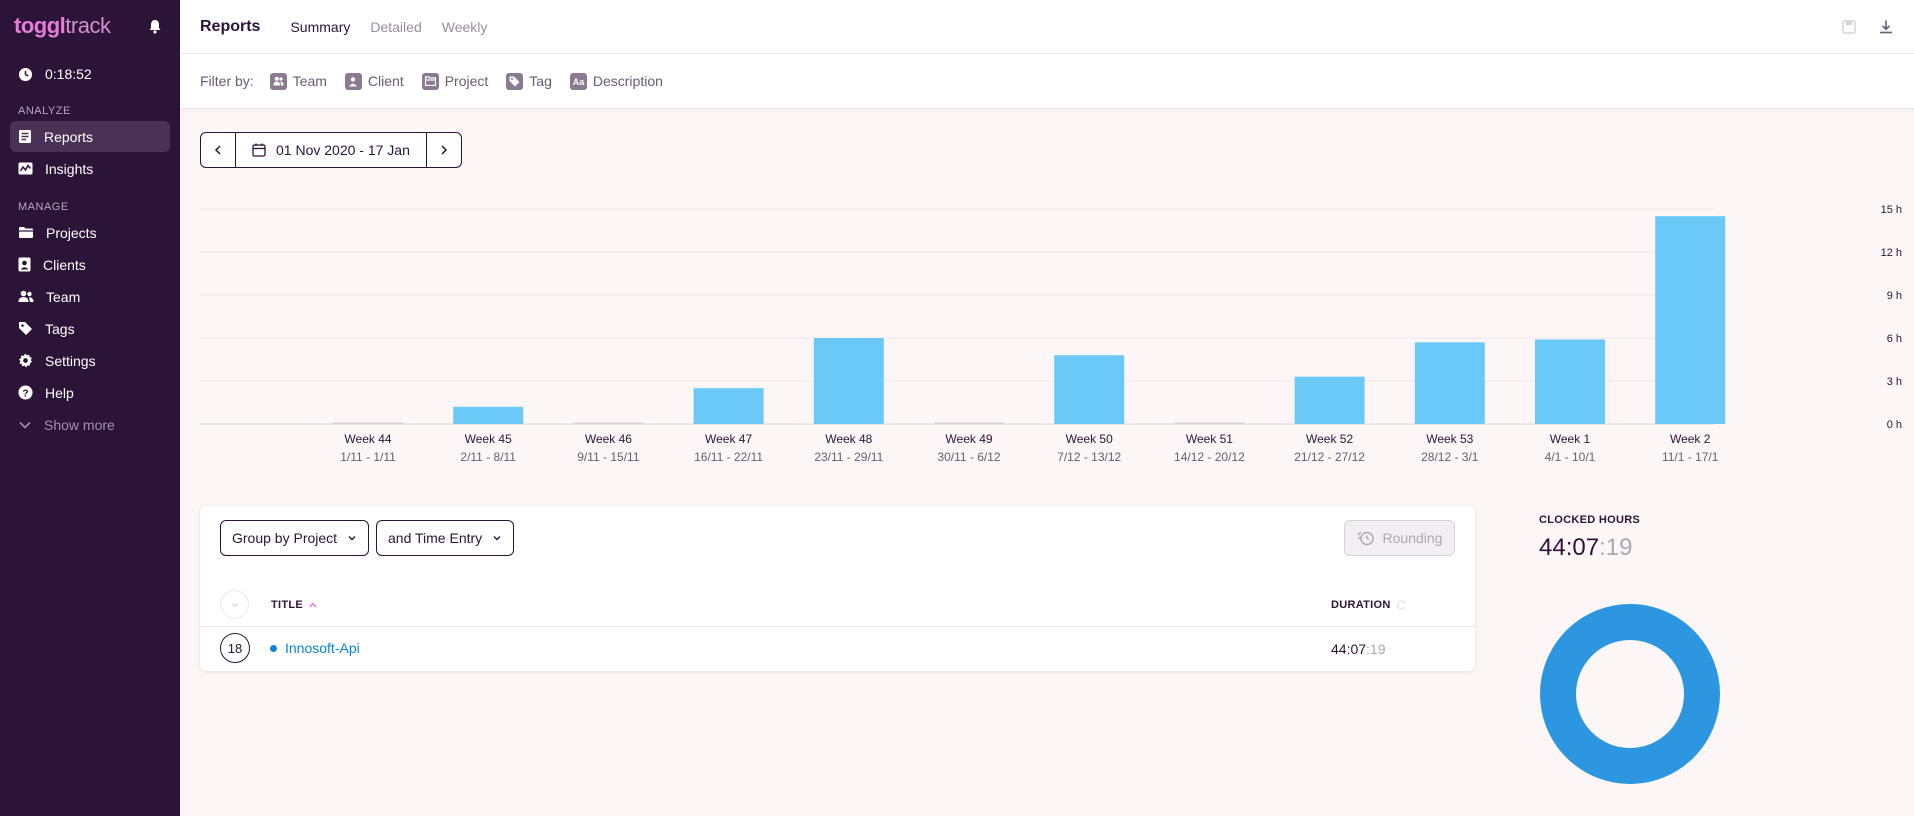 The image size is (1914, 816). I want to click on entry-count-badge: 18, so click(235, 648).